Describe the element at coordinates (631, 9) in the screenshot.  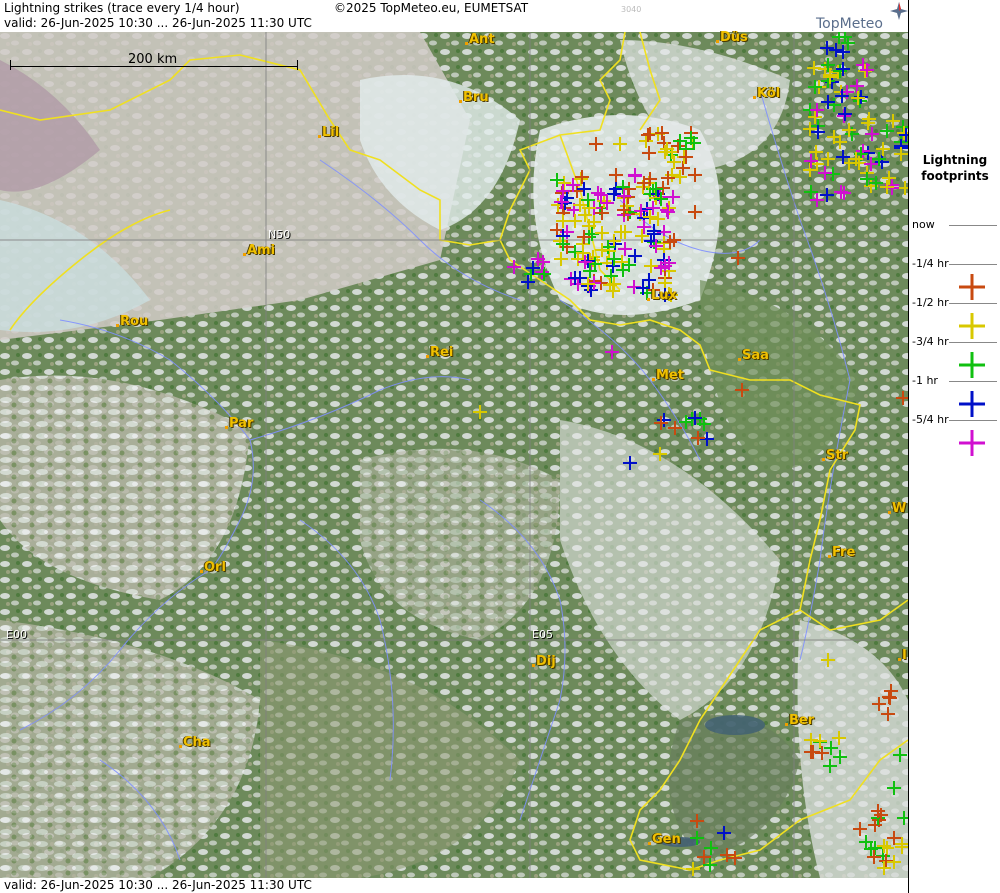
I see `image-number: 3040` at that location.